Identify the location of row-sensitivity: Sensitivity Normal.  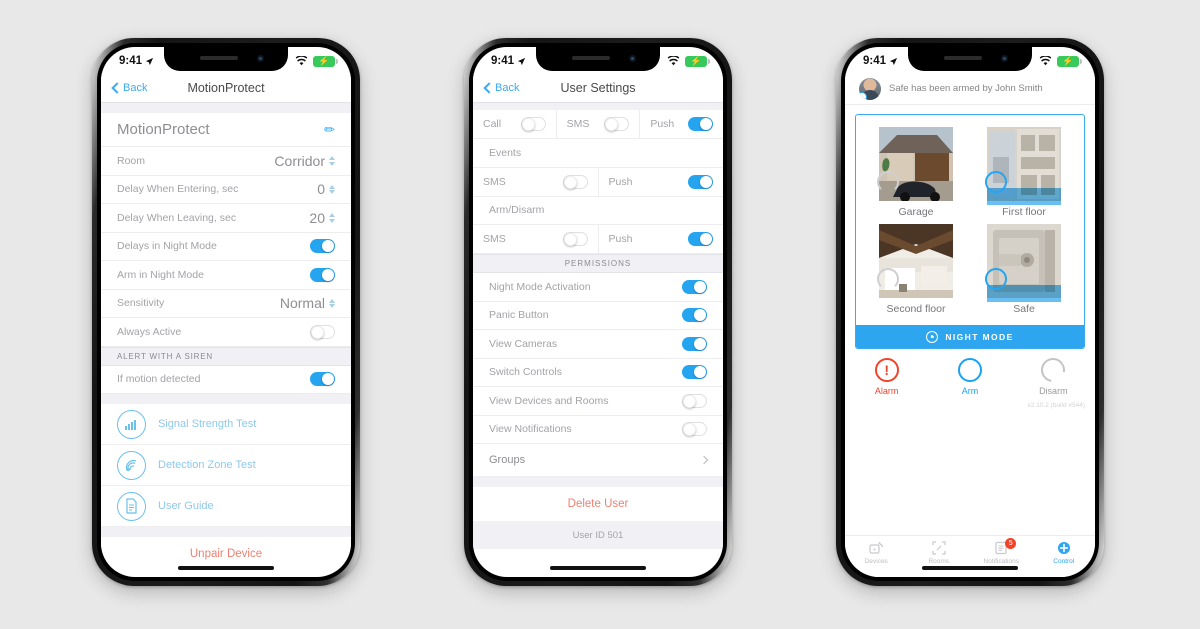
(226, 303).